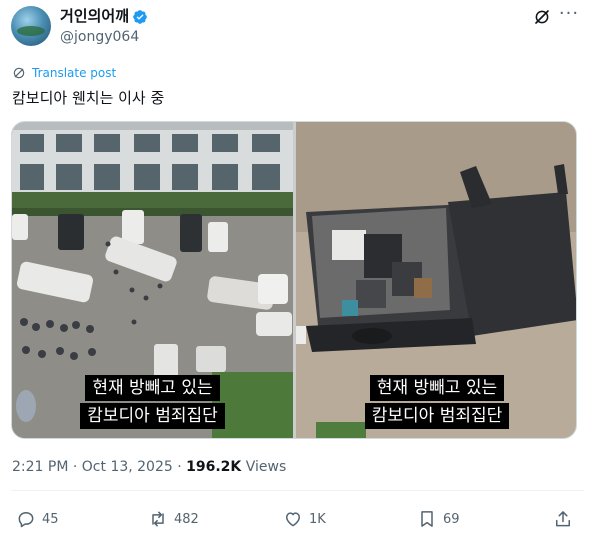  What do you see at coordinates (297, 490) in the screenshot?
I see `divider` at bounding box center [297, 490].